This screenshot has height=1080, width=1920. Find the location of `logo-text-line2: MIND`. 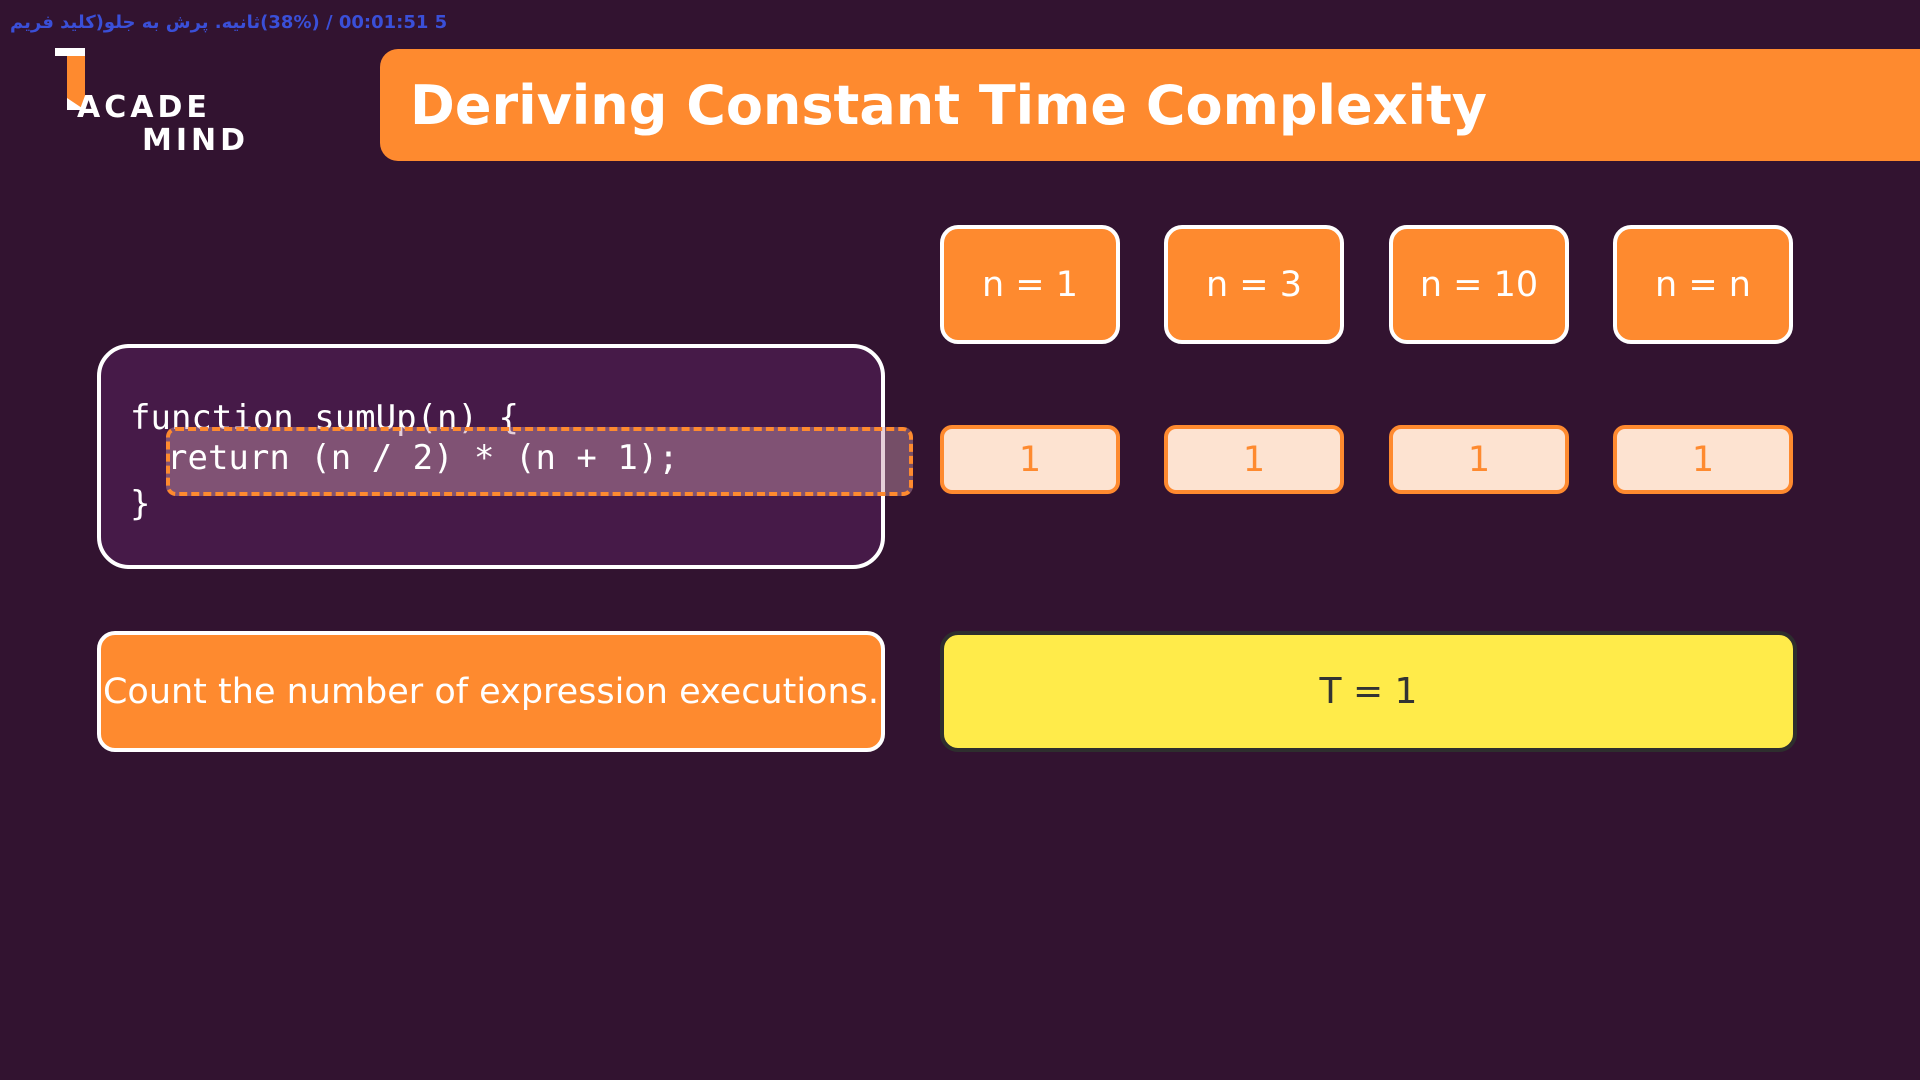

logo-text-line2: MIND is located at coordinates (196, 140).